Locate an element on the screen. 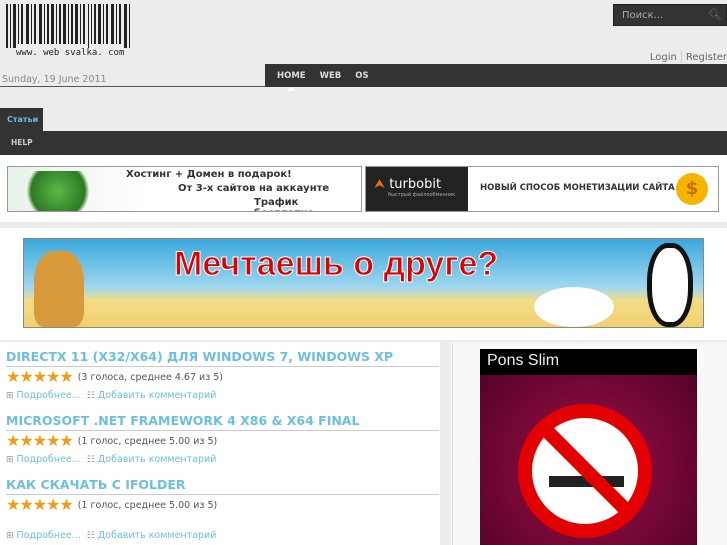  turbobit-sub: быстрый файлообменник is located at coordinates (422, 195).